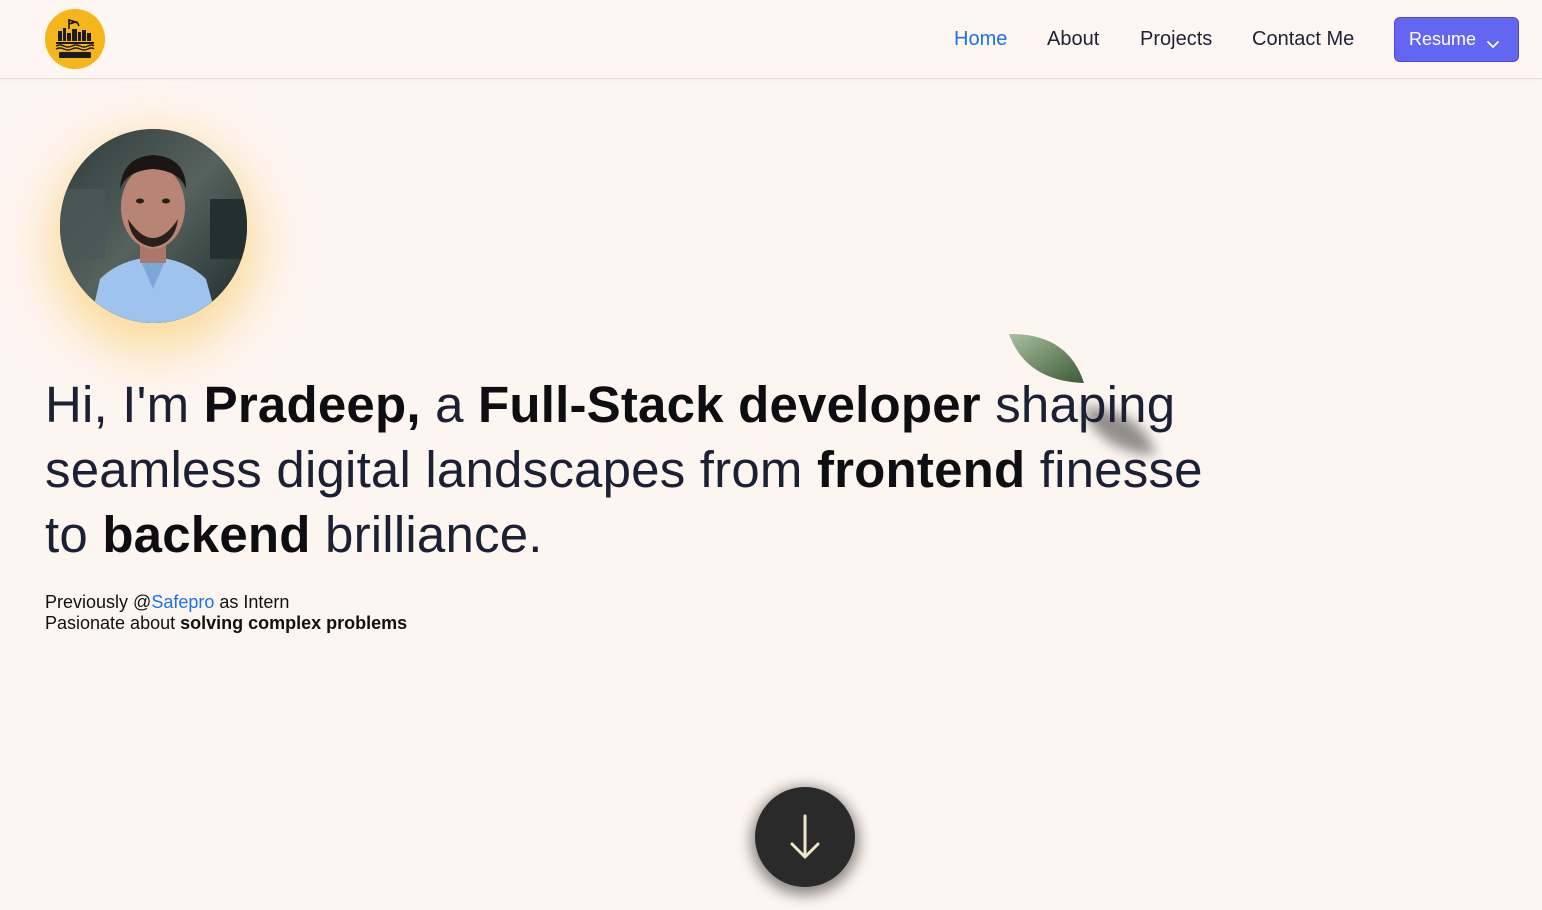 The image size is (1542, 910). I want to click on passion-bold: solving complex problems, so click(294, 623).